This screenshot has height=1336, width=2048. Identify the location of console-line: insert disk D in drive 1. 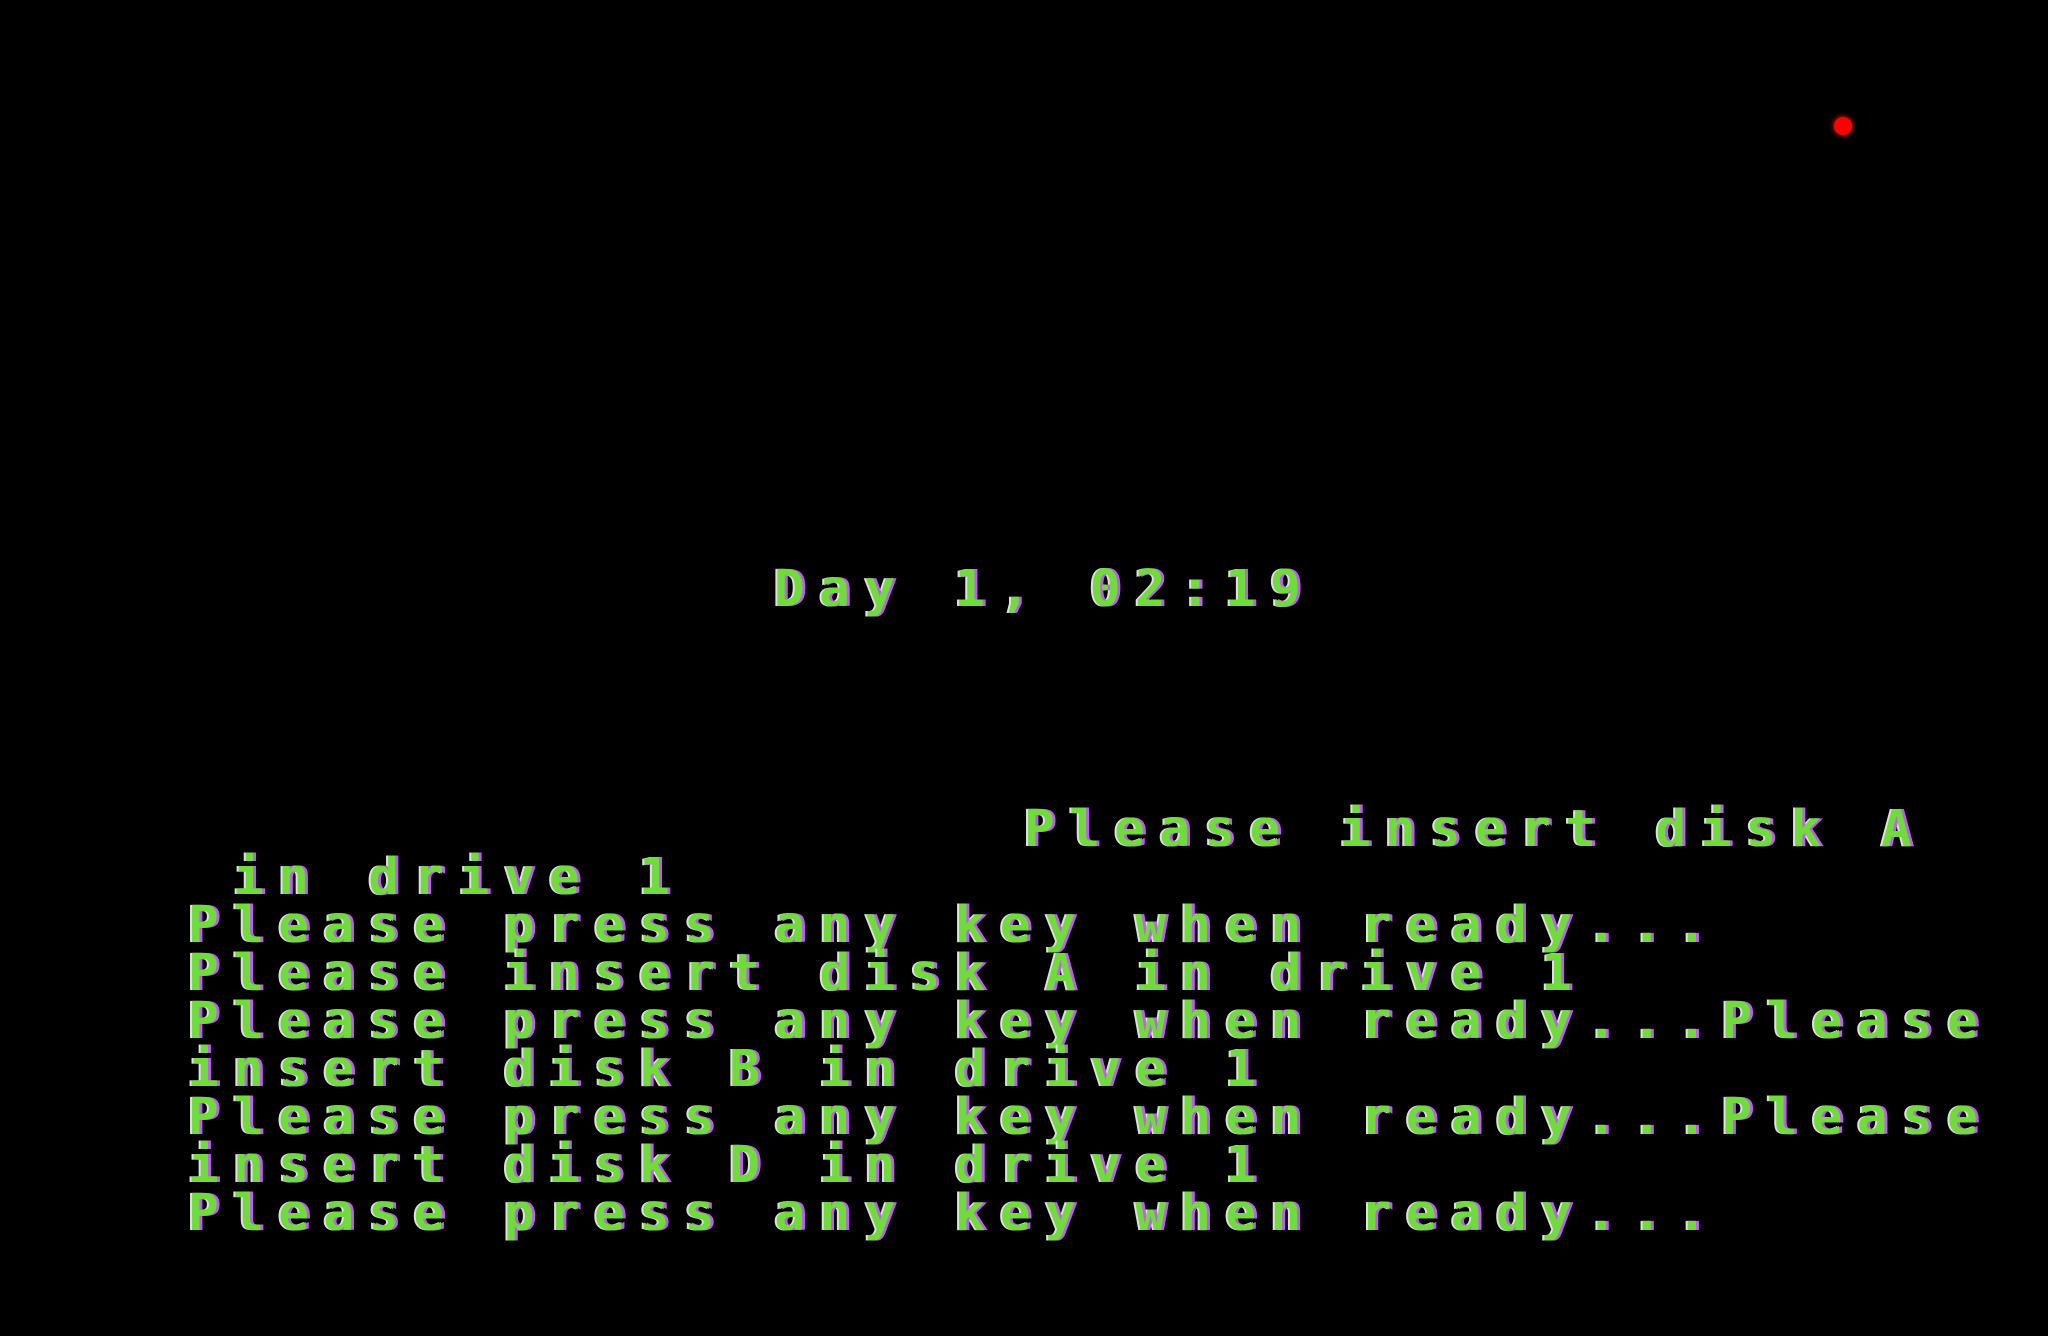
(729, 1165).